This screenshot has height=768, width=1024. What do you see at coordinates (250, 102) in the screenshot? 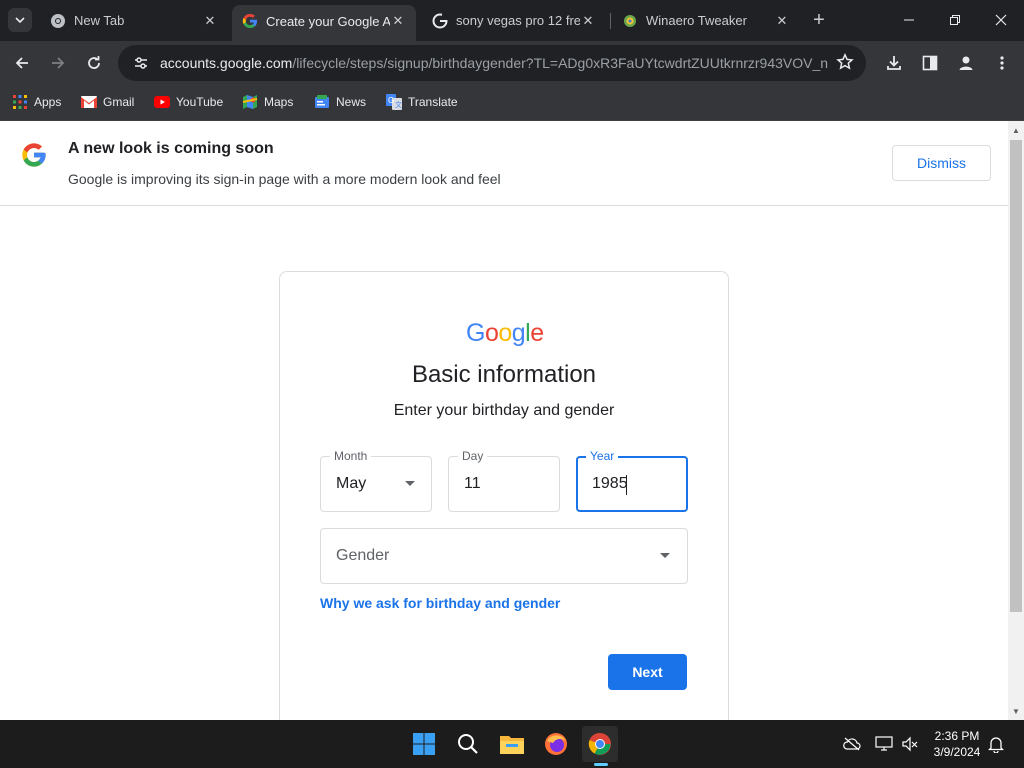
I see `maps-icon` at bounding box center [250, 102].